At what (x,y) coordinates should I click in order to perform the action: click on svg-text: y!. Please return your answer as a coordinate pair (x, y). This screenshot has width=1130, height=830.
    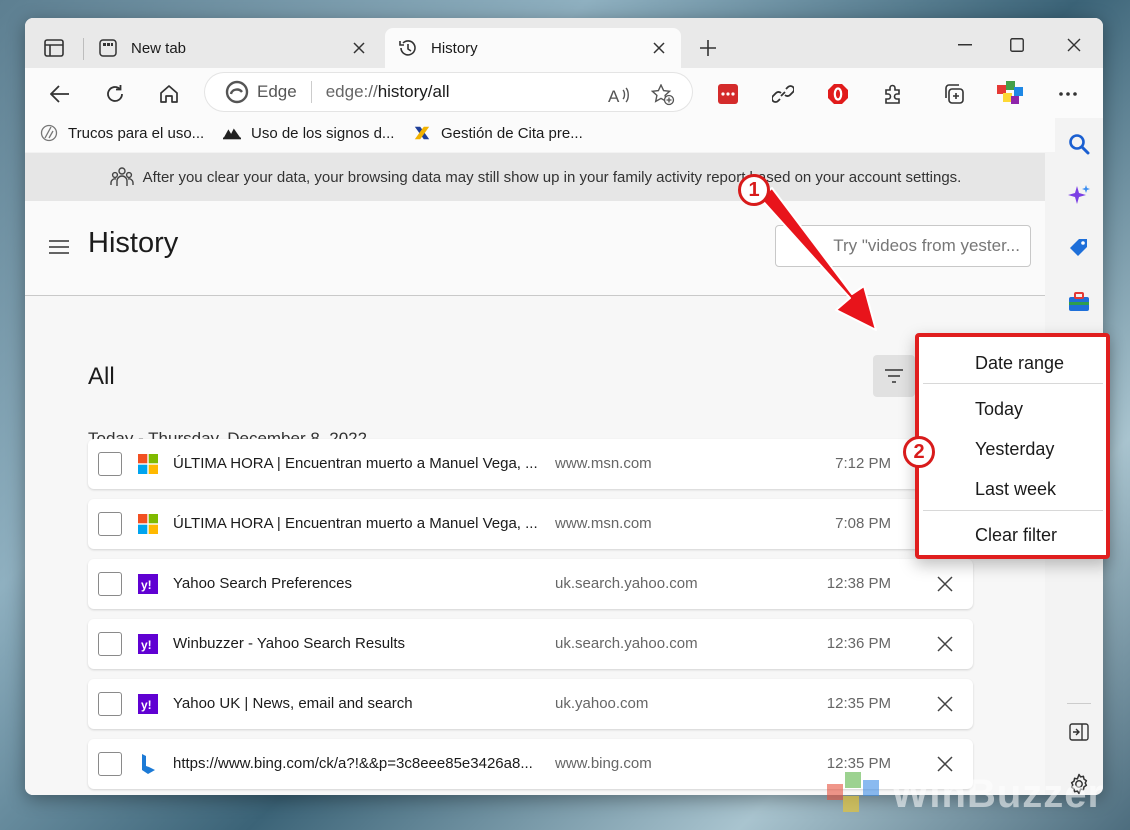
    Looking at the image, I should click on (146, 705).